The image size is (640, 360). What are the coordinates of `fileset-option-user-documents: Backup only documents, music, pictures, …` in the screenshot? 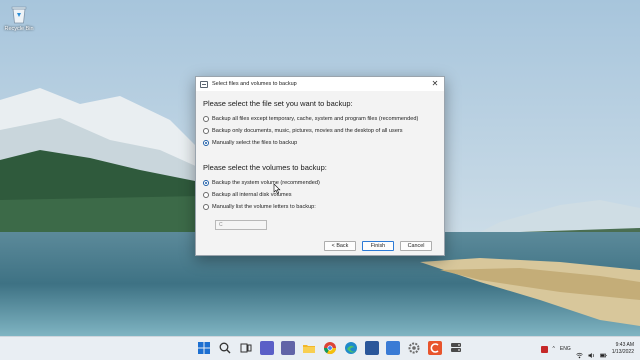 It's located at (320, 131).